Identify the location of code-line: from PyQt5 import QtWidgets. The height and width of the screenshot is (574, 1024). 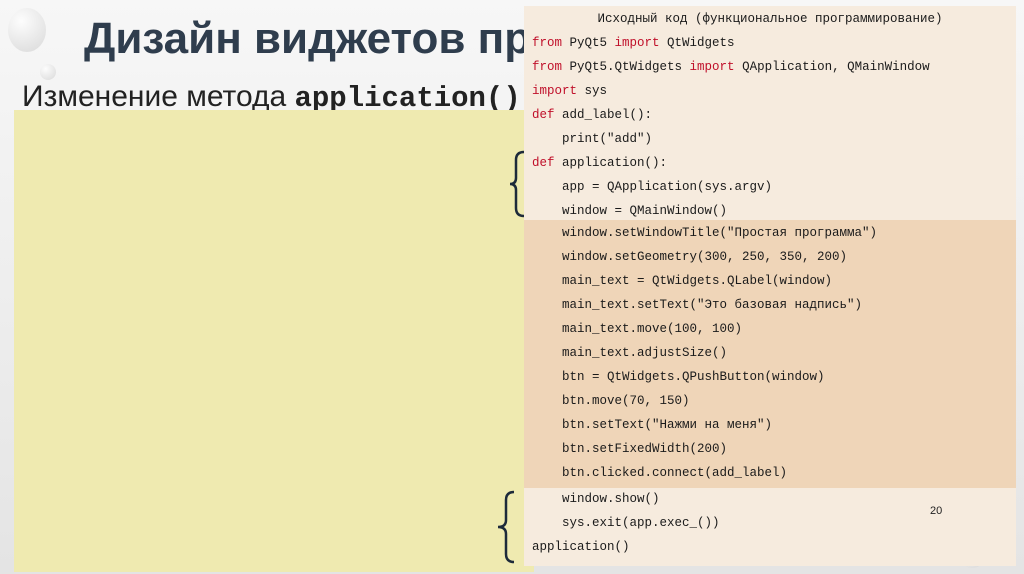
(633, 43).